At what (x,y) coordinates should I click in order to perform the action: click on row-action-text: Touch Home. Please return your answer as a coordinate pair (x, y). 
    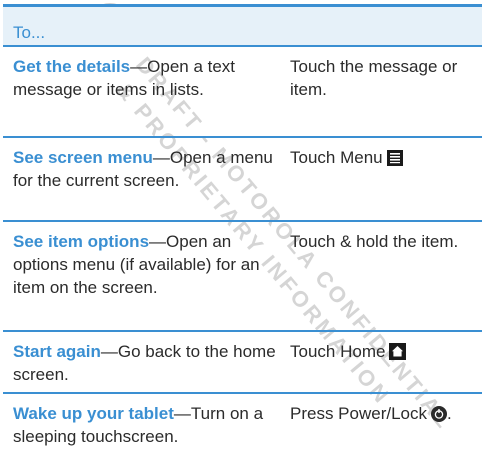
    Looking at the image, I should click on (338, 351).